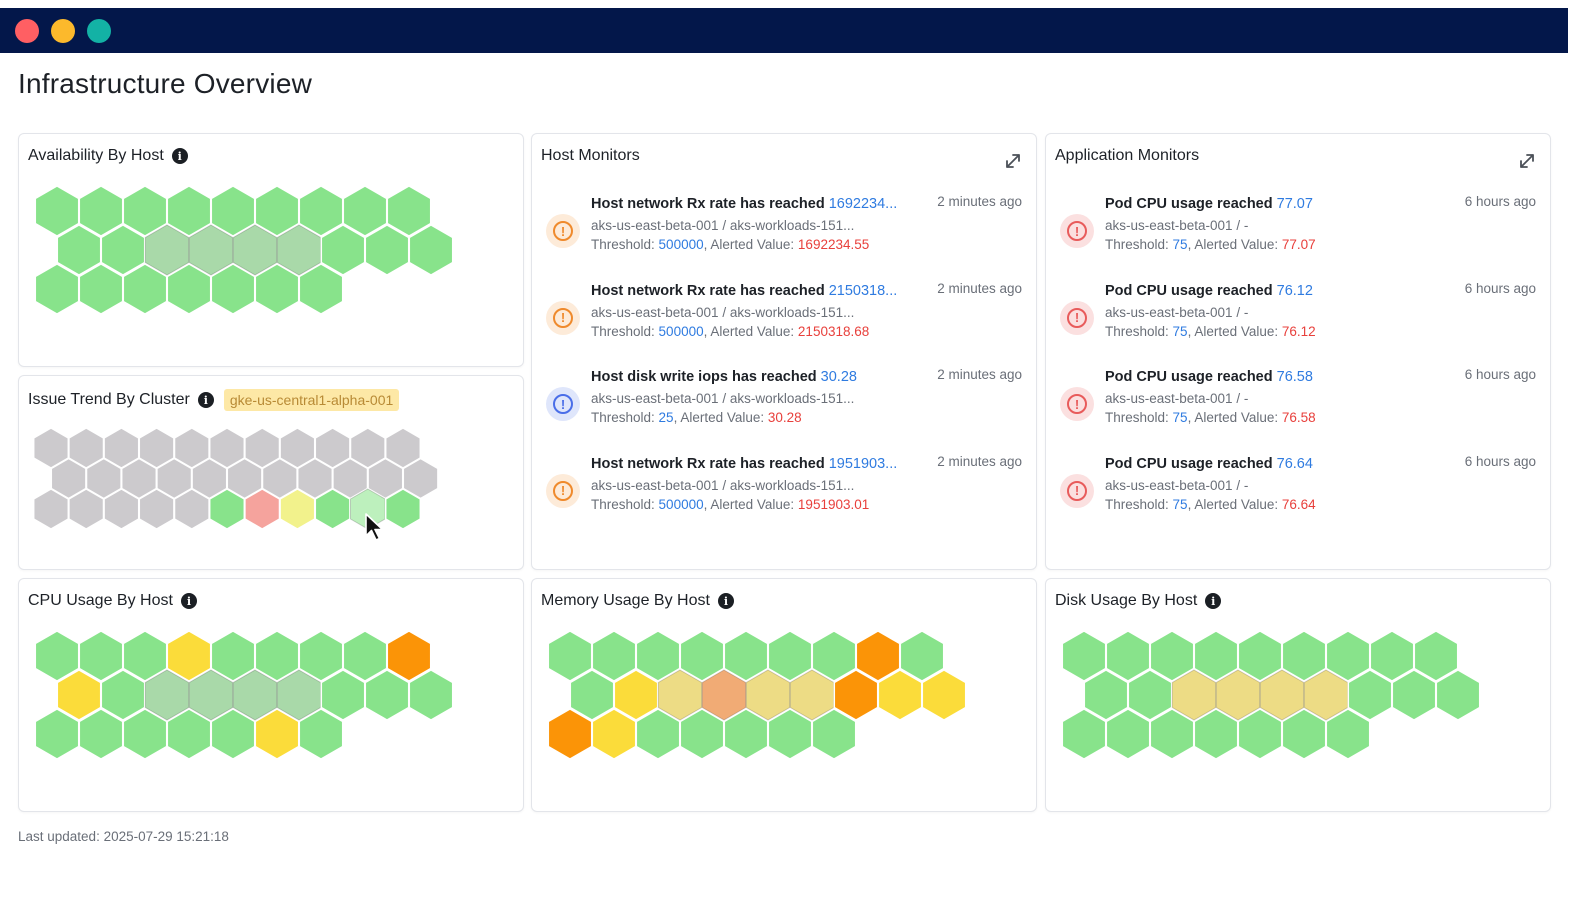 The width and height of the screenshot is (1578, 920). I want to click on threshold-value: 25, so click(666, 417).